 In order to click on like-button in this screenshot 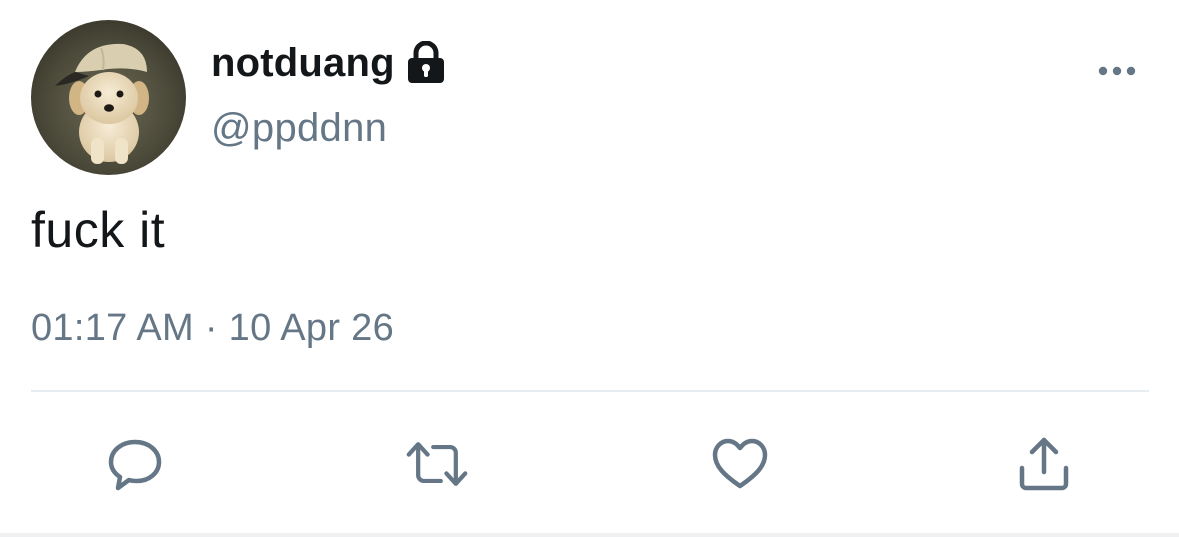, I will do `click(740, 464)`.